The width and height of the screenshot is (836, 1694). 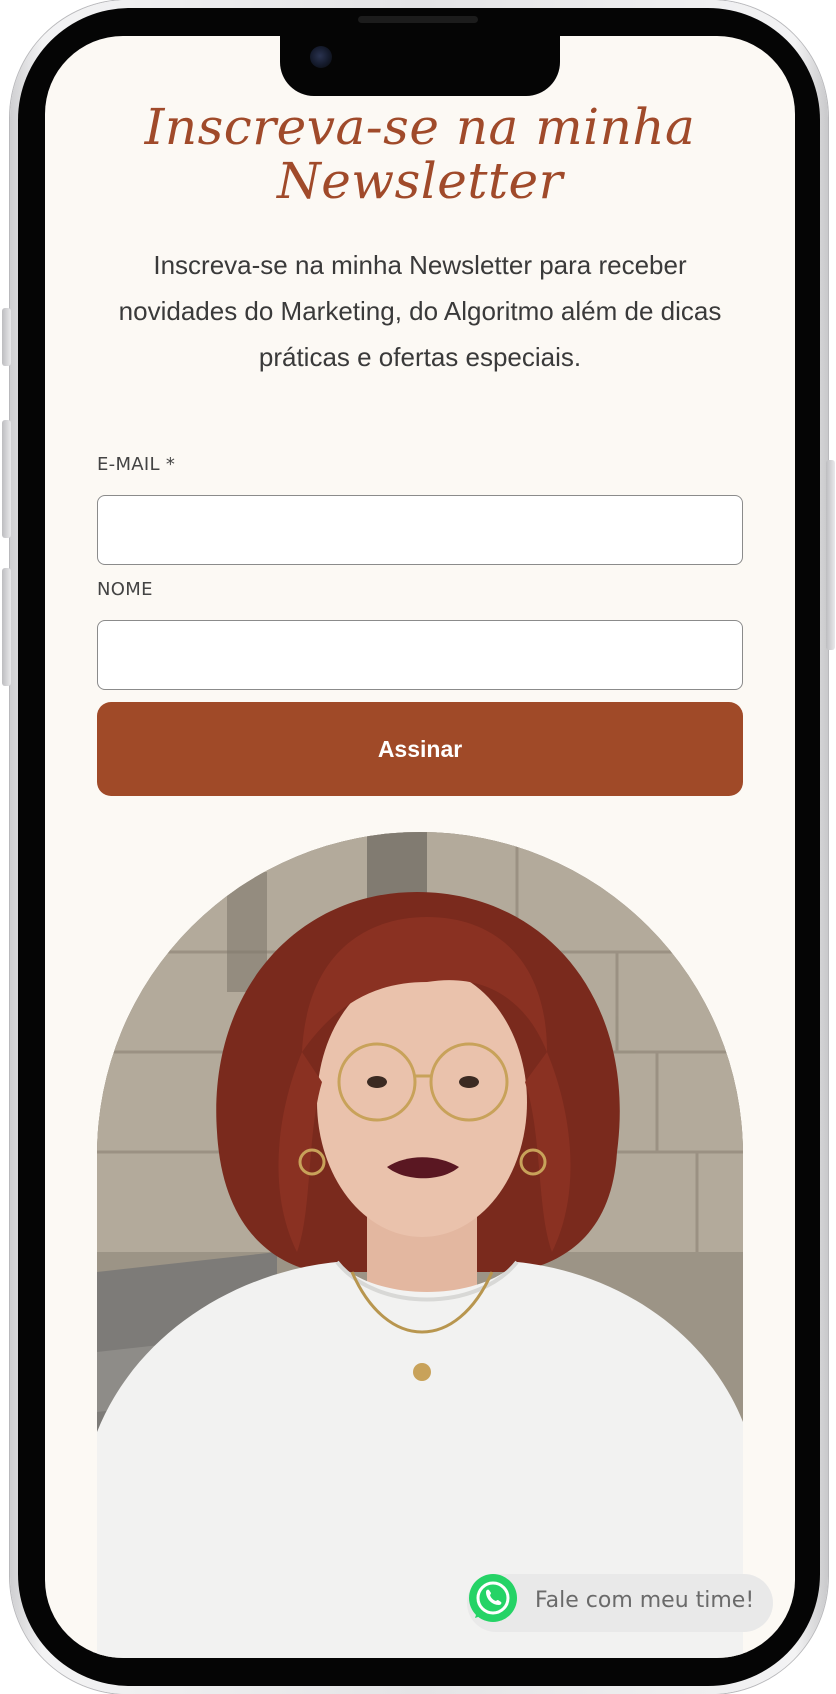 I want to click on whatsapp-label: Fale com meu time!, so click(x=645, y=1600).